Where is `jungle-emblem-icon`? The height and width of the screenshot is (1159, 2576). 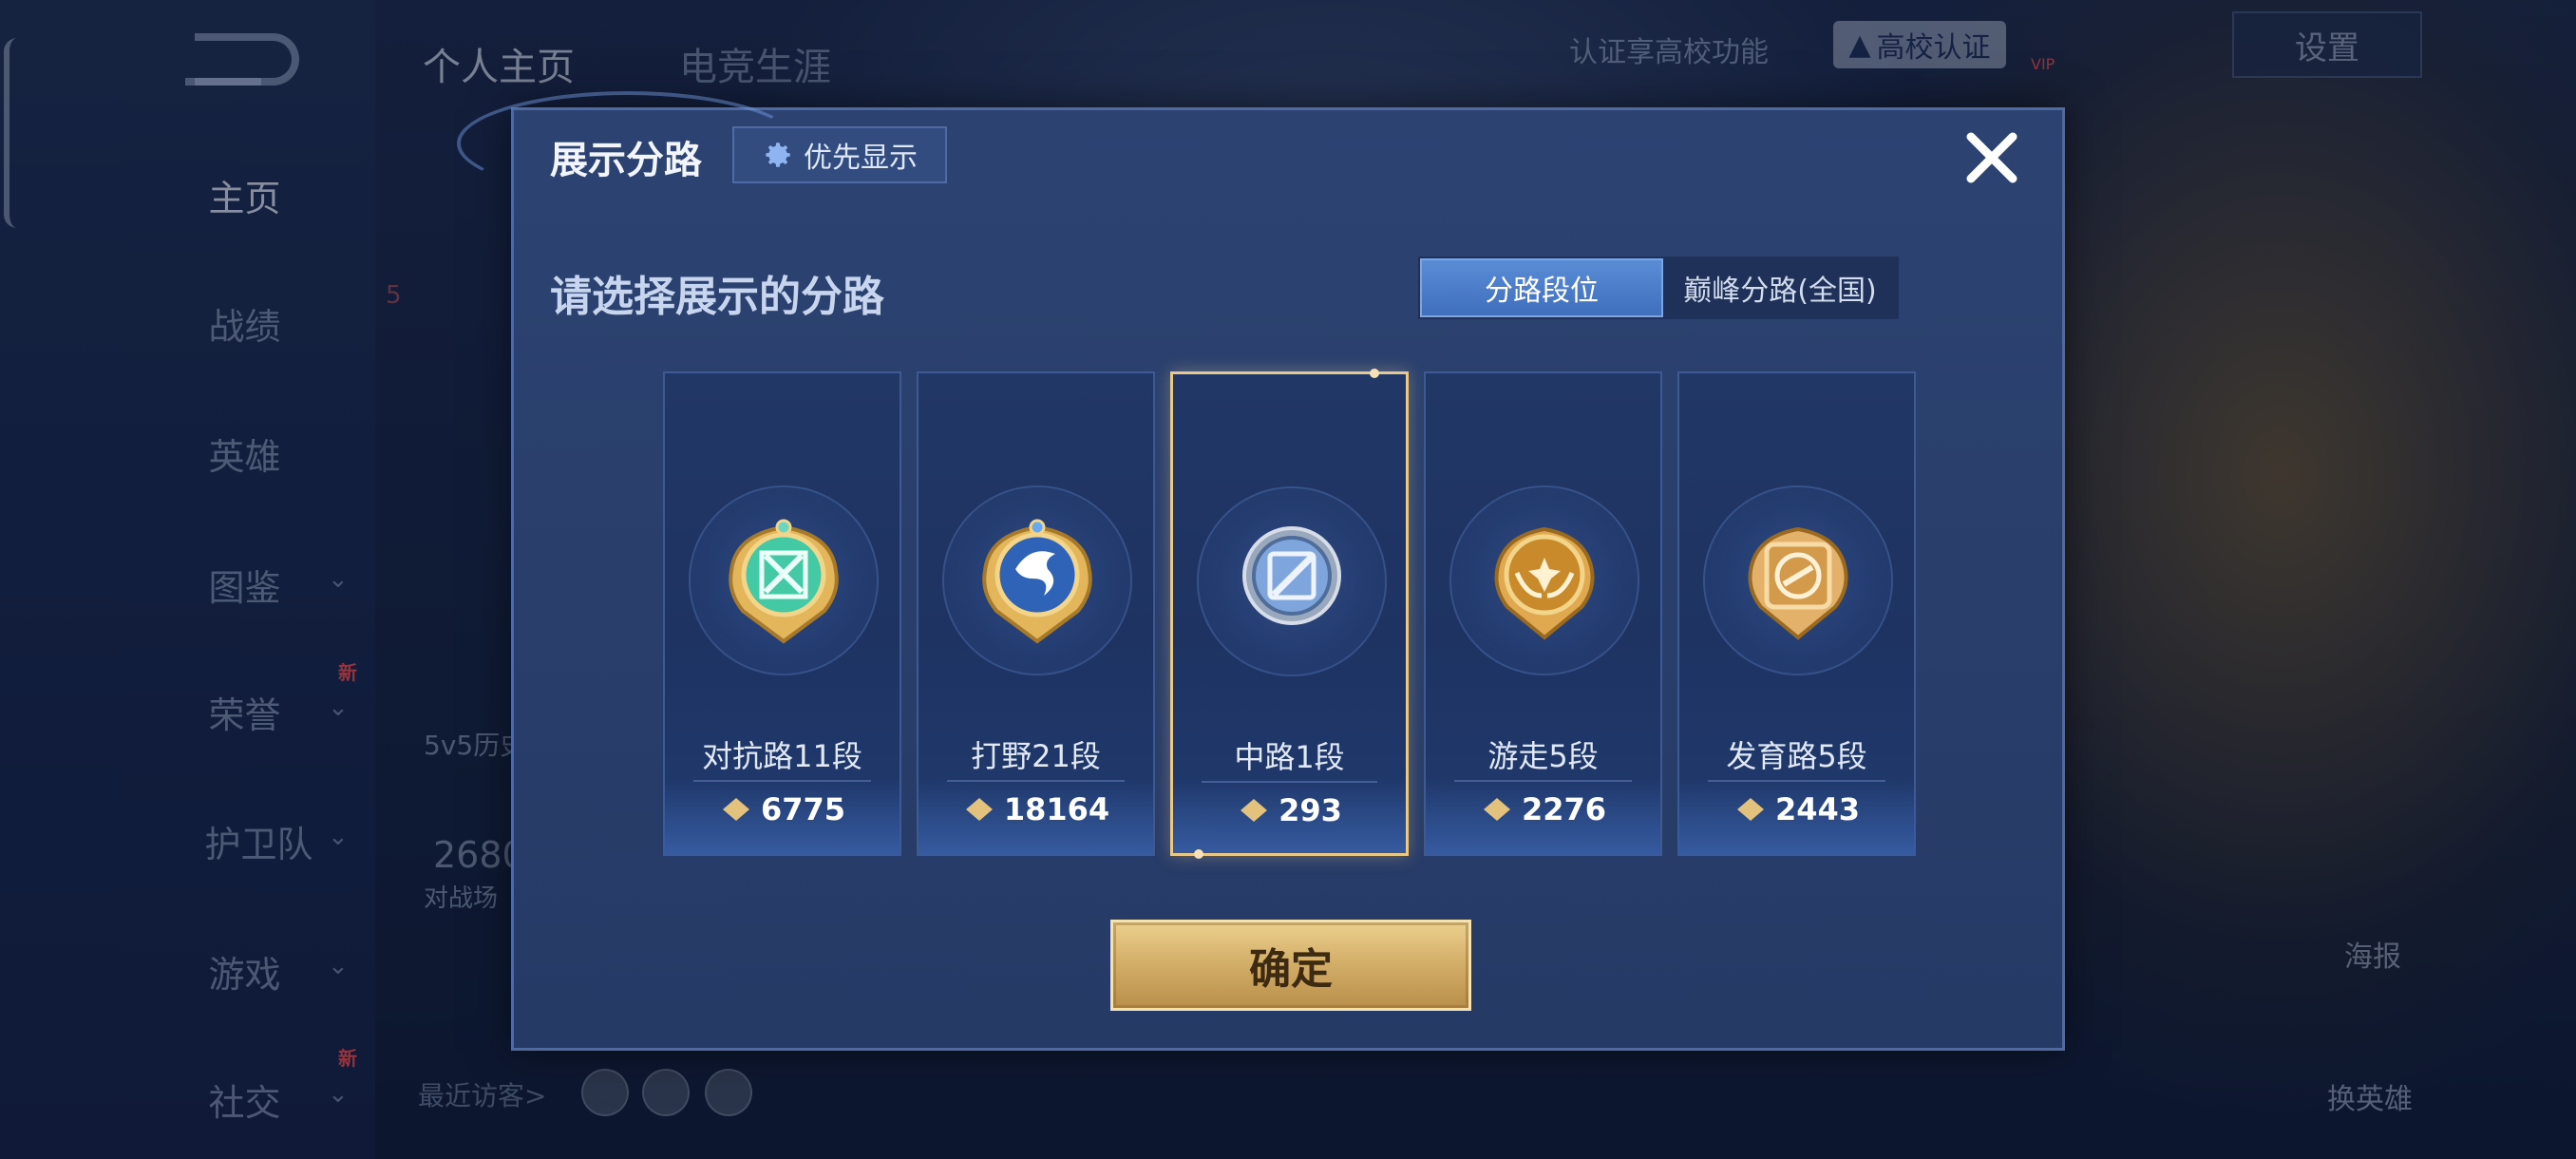 jungle-emblem-icon is located at coordinates (1037, 581).